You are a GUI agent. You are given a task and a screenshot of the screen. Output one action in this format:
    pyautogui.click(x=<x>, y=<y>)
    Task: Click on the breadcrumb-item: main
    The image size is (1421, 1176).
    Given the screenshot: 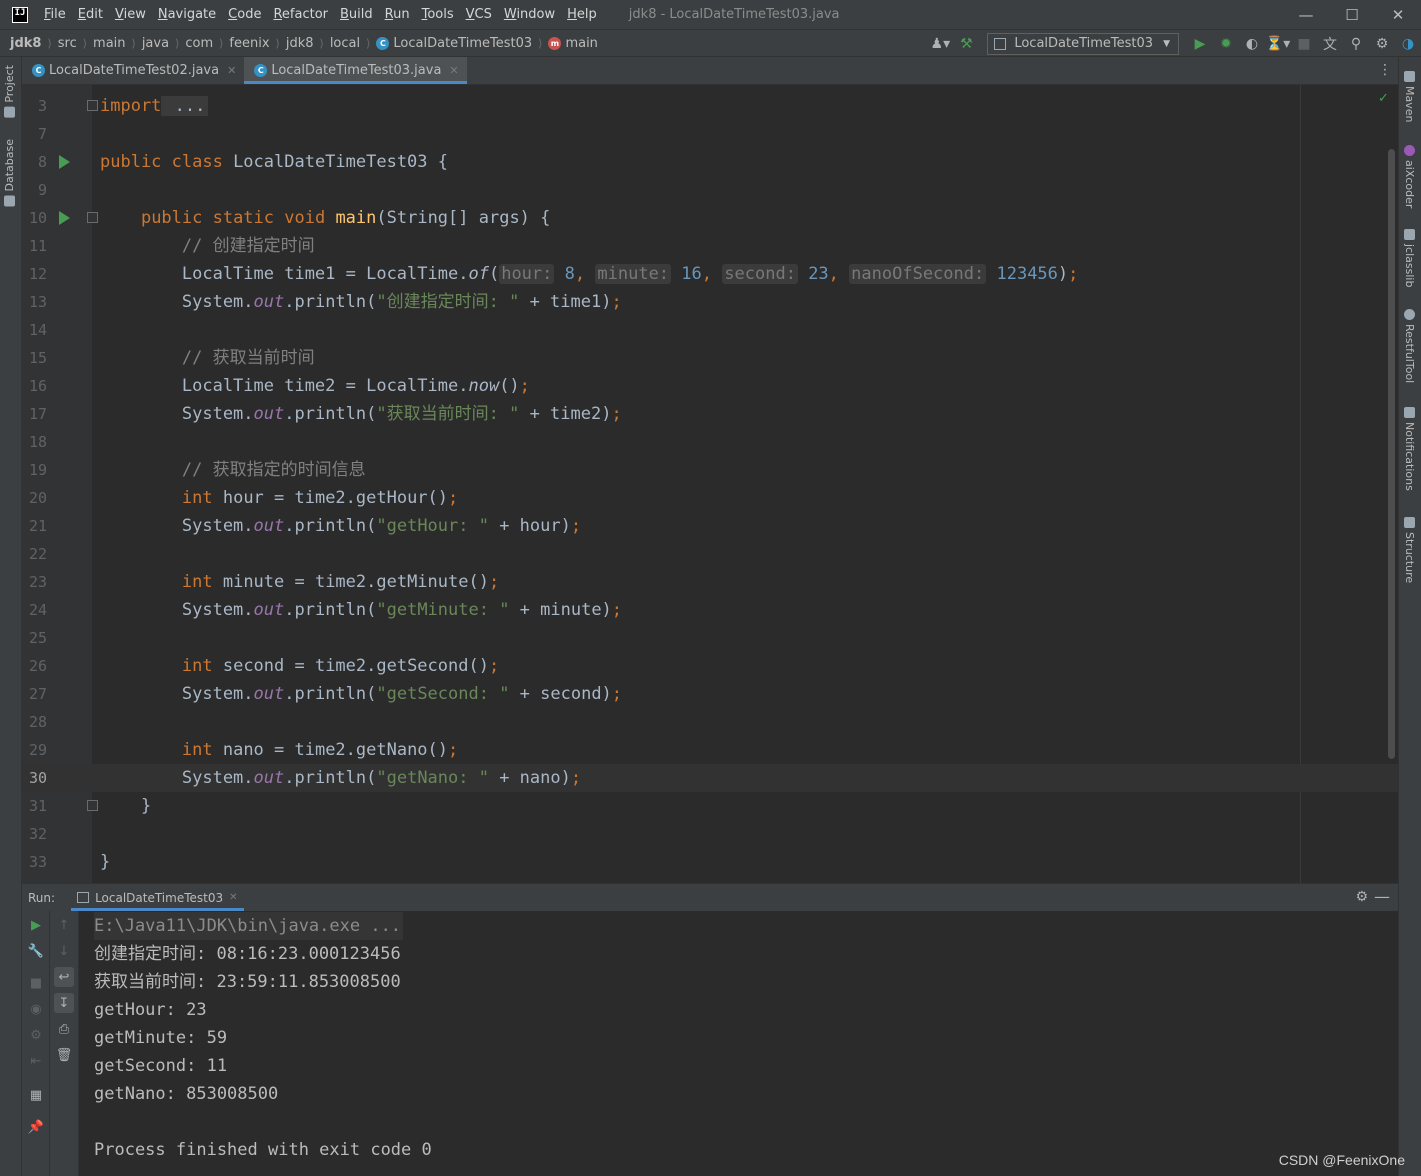 What is the action you would take?
    pyautogui.click(x=109, y=43)
    